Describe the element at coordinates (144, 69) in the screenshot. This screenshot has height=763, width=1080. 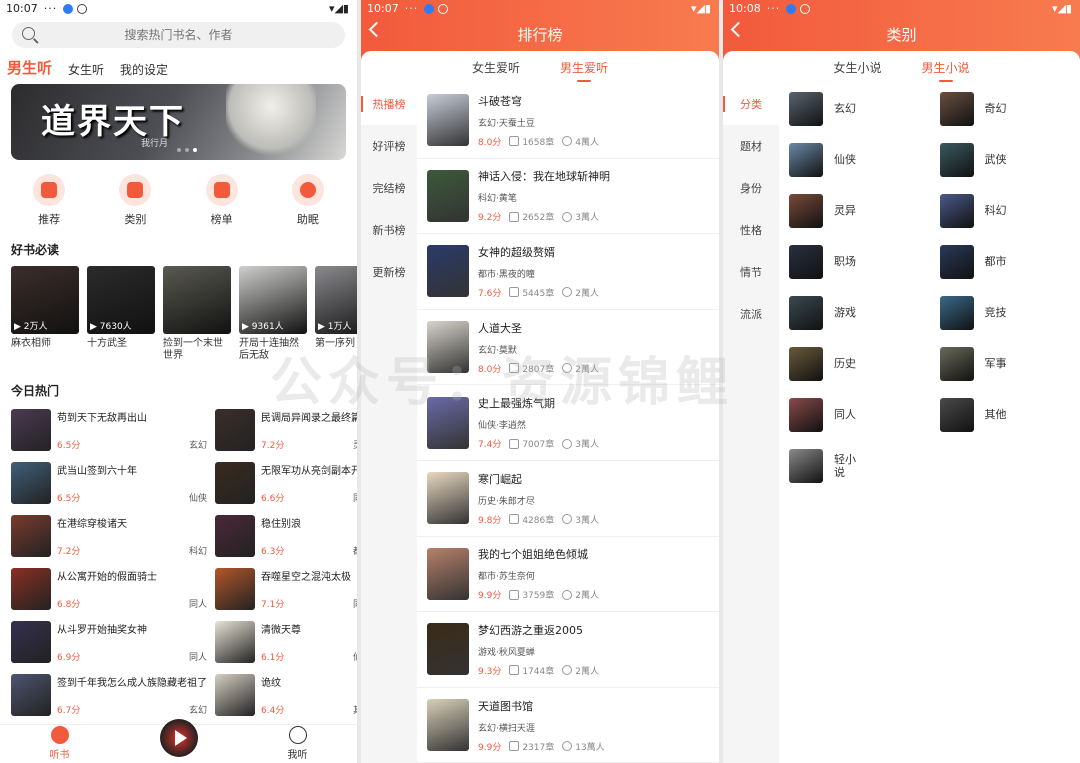
I see `tab-my-settings: 我的设定` at that location.